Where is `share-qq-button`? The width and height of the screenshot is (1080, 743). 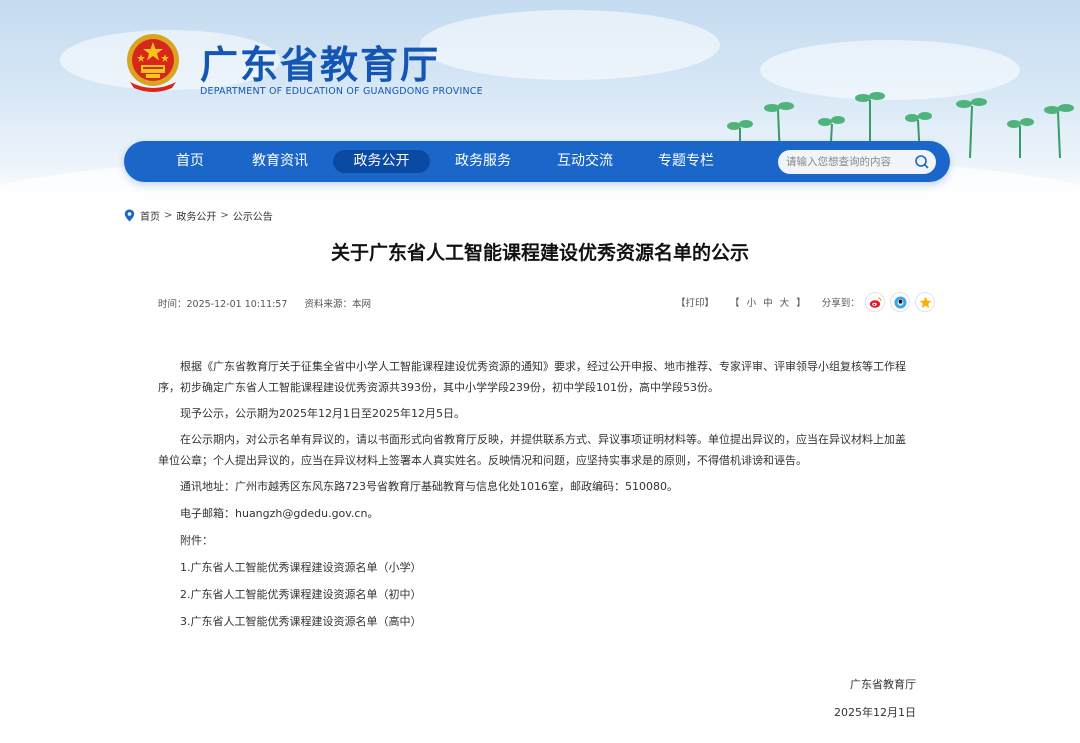 share-qq-button is located at coordinates (899, 302).